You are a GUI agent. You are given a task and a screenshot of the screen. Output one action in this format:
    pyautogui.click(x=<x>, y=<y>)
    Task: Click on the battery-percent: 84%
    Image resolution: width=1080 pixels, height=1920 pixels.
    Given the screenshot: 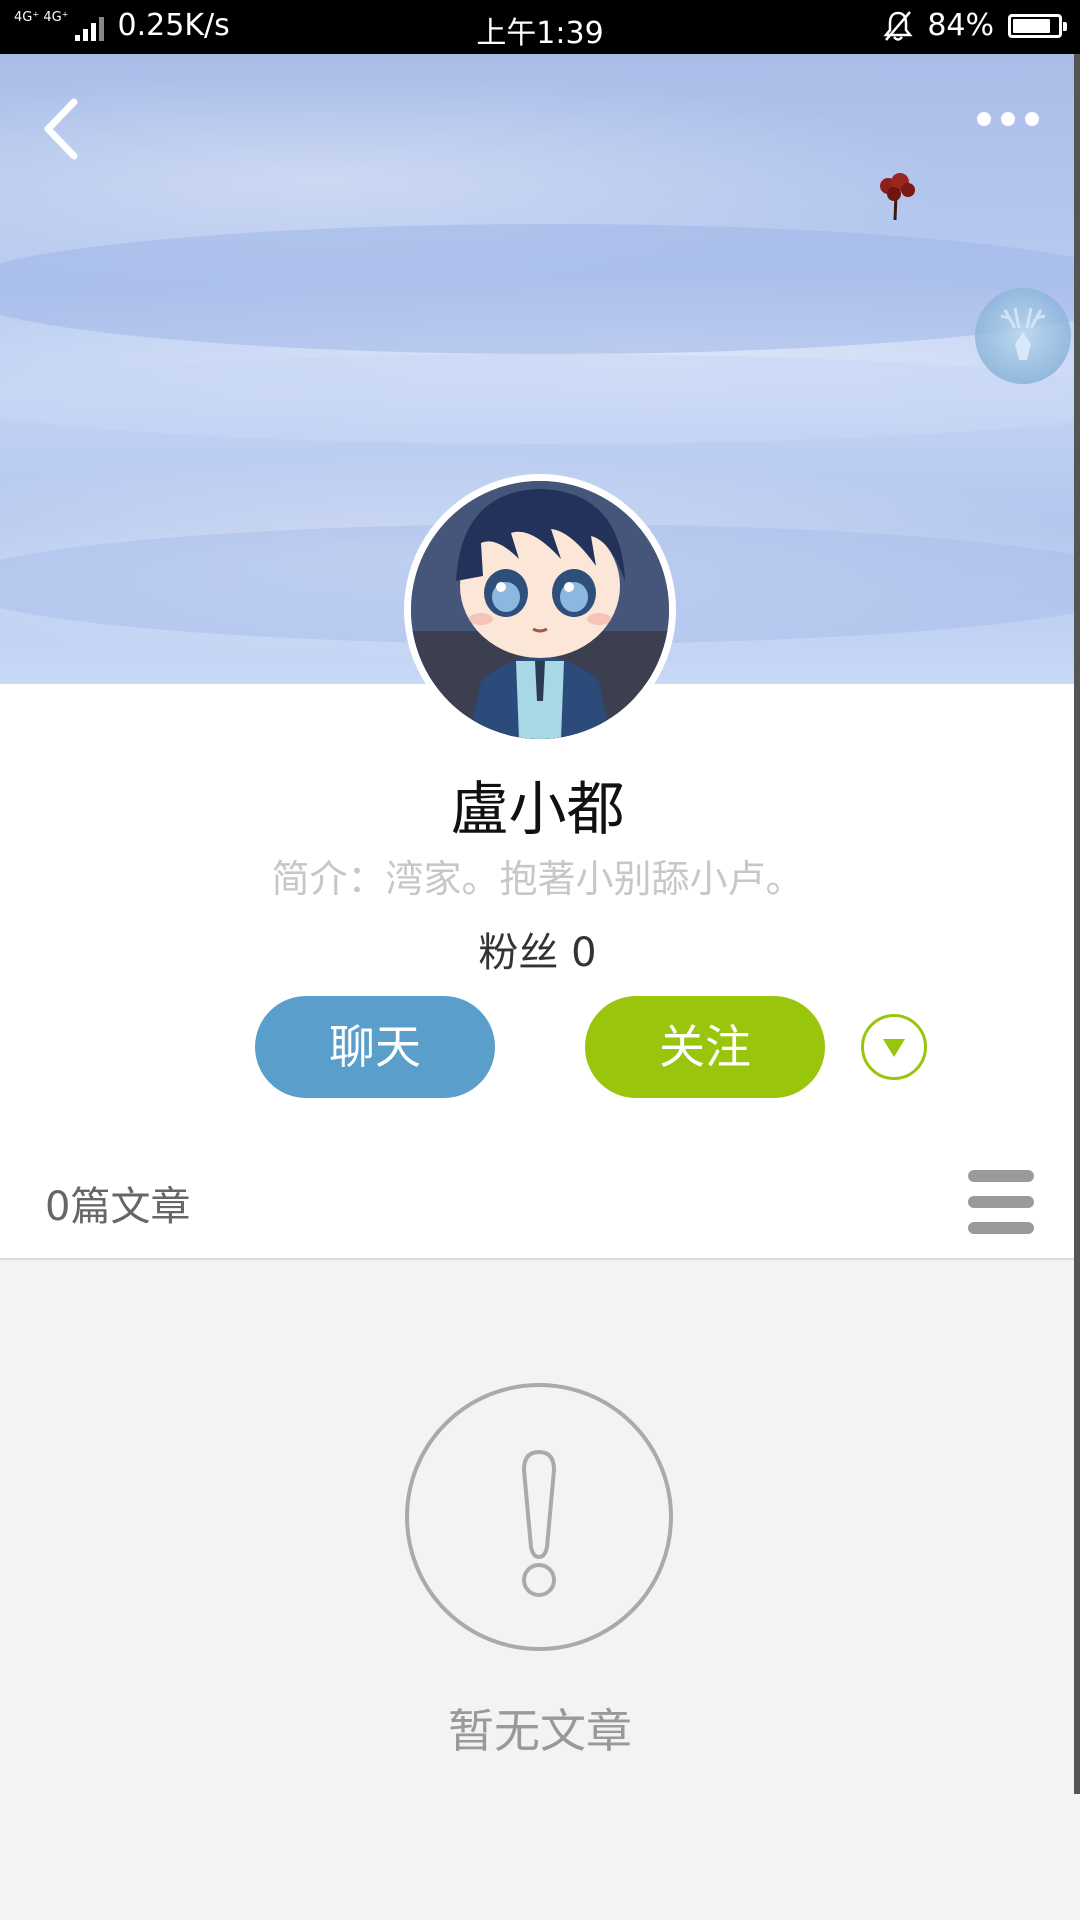 What is the action you would take?
    pyautogui.click(x=960, y=25)
    